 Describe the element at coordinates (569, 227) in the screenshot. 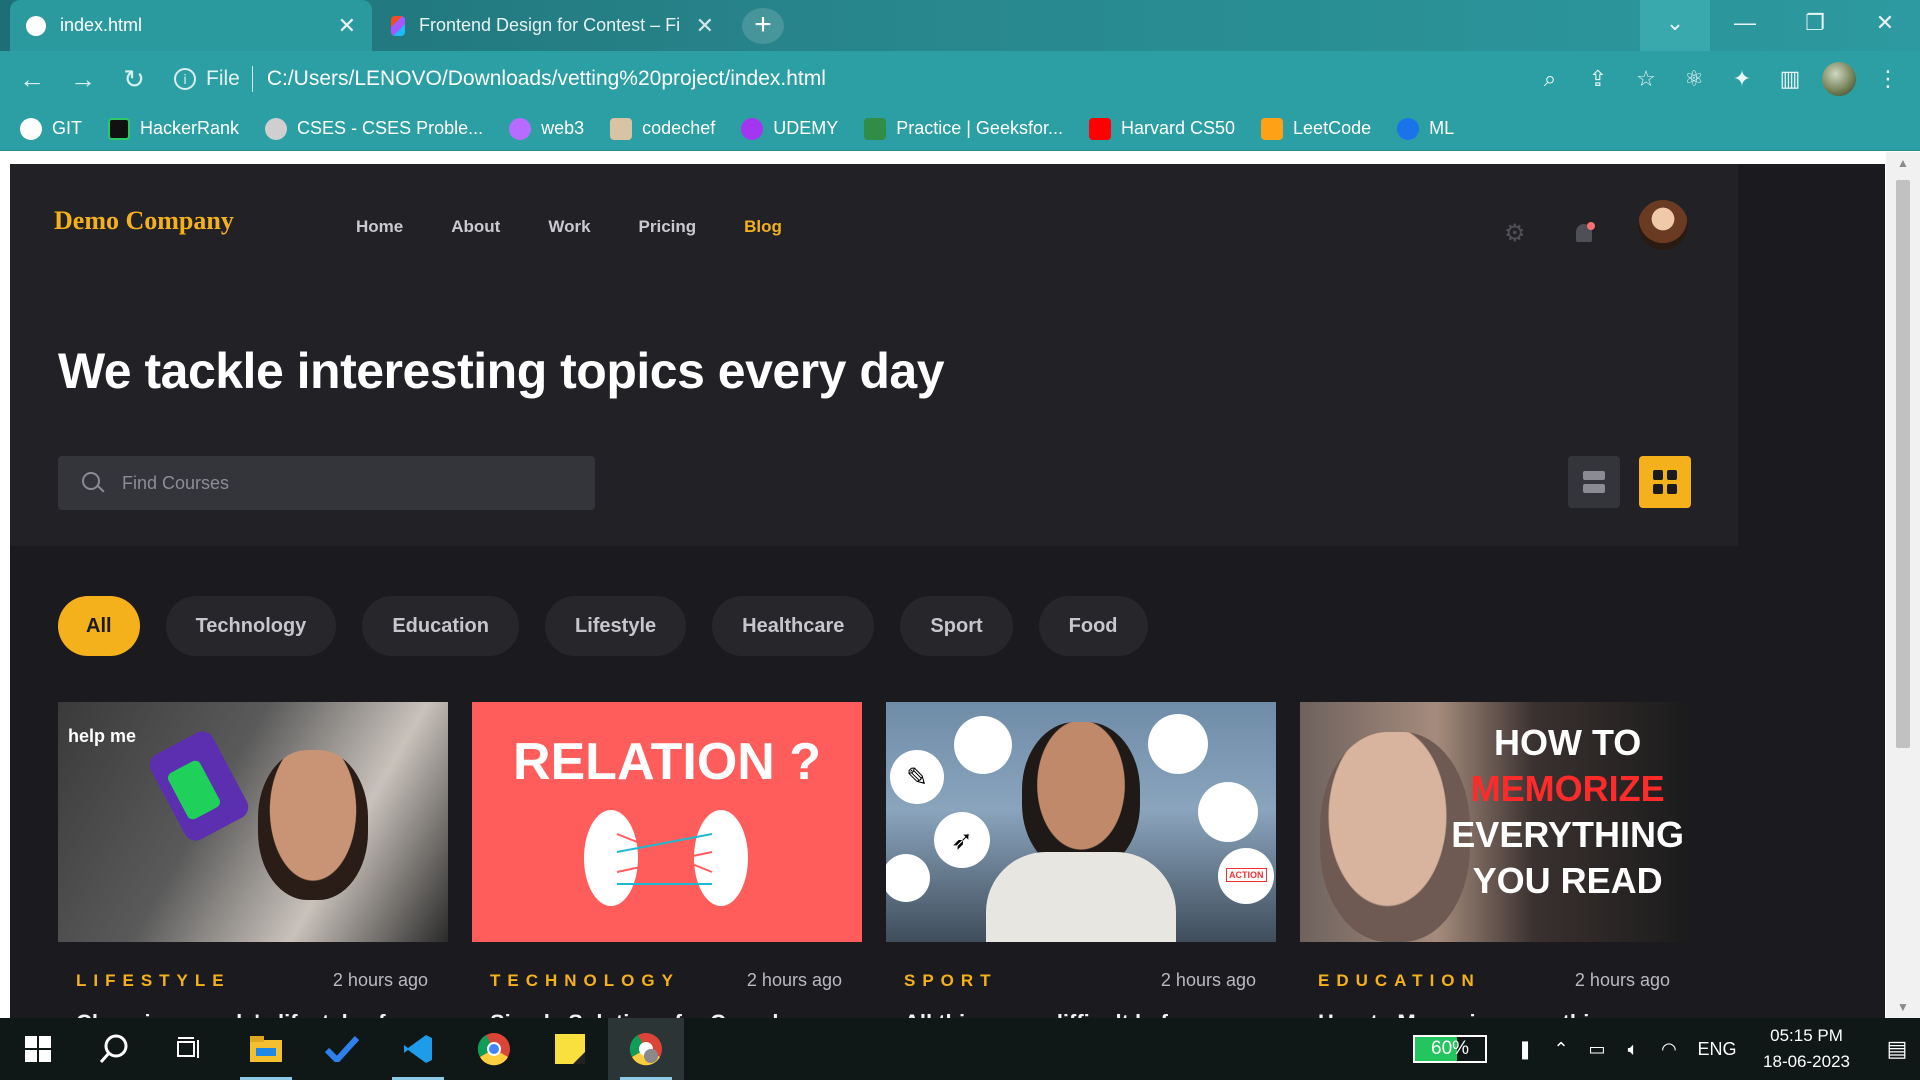

I see `nav-work: Work` at that location.